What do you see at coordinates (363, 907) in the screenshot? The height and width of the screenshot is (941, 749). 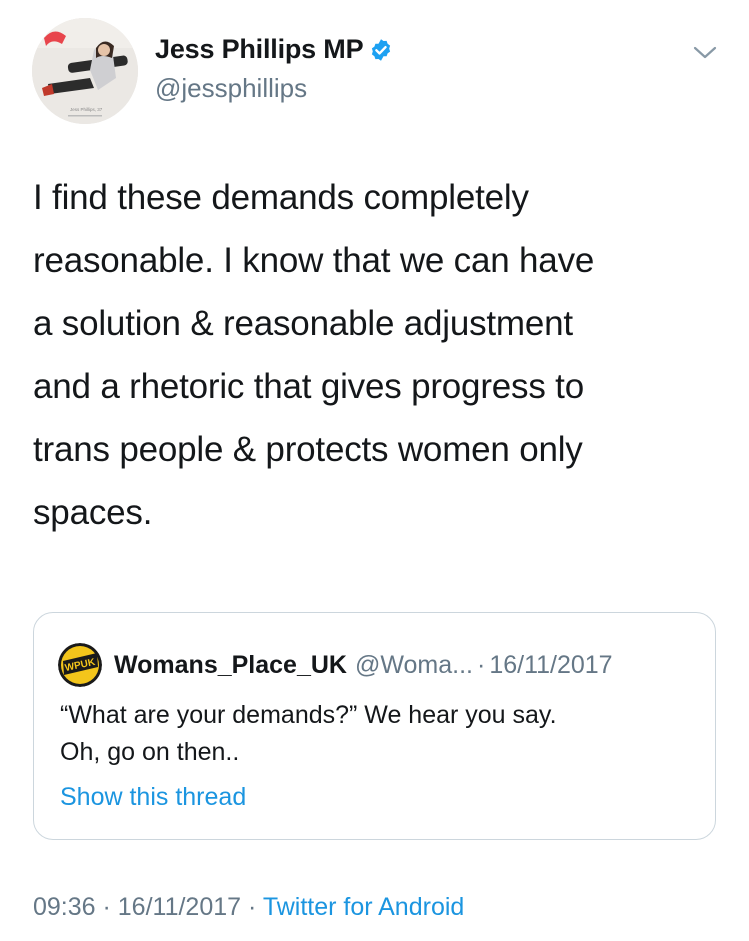 I see `tweet-source-link: Twitter for Android` at bounding box center [363, 907].